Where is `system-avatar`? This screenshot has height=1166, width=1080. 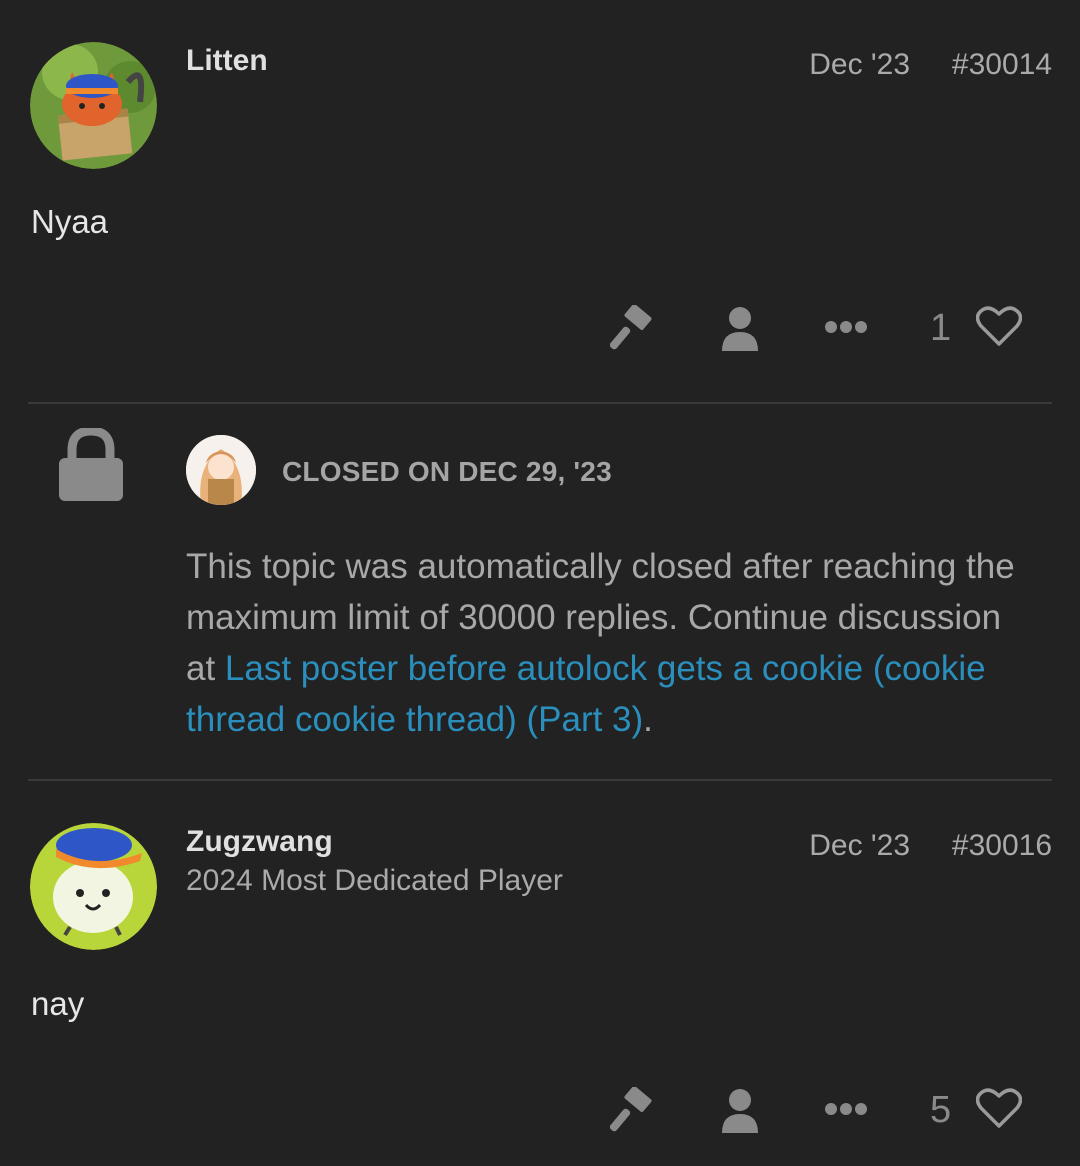 system-avatar is located at coordinates (221, 470).